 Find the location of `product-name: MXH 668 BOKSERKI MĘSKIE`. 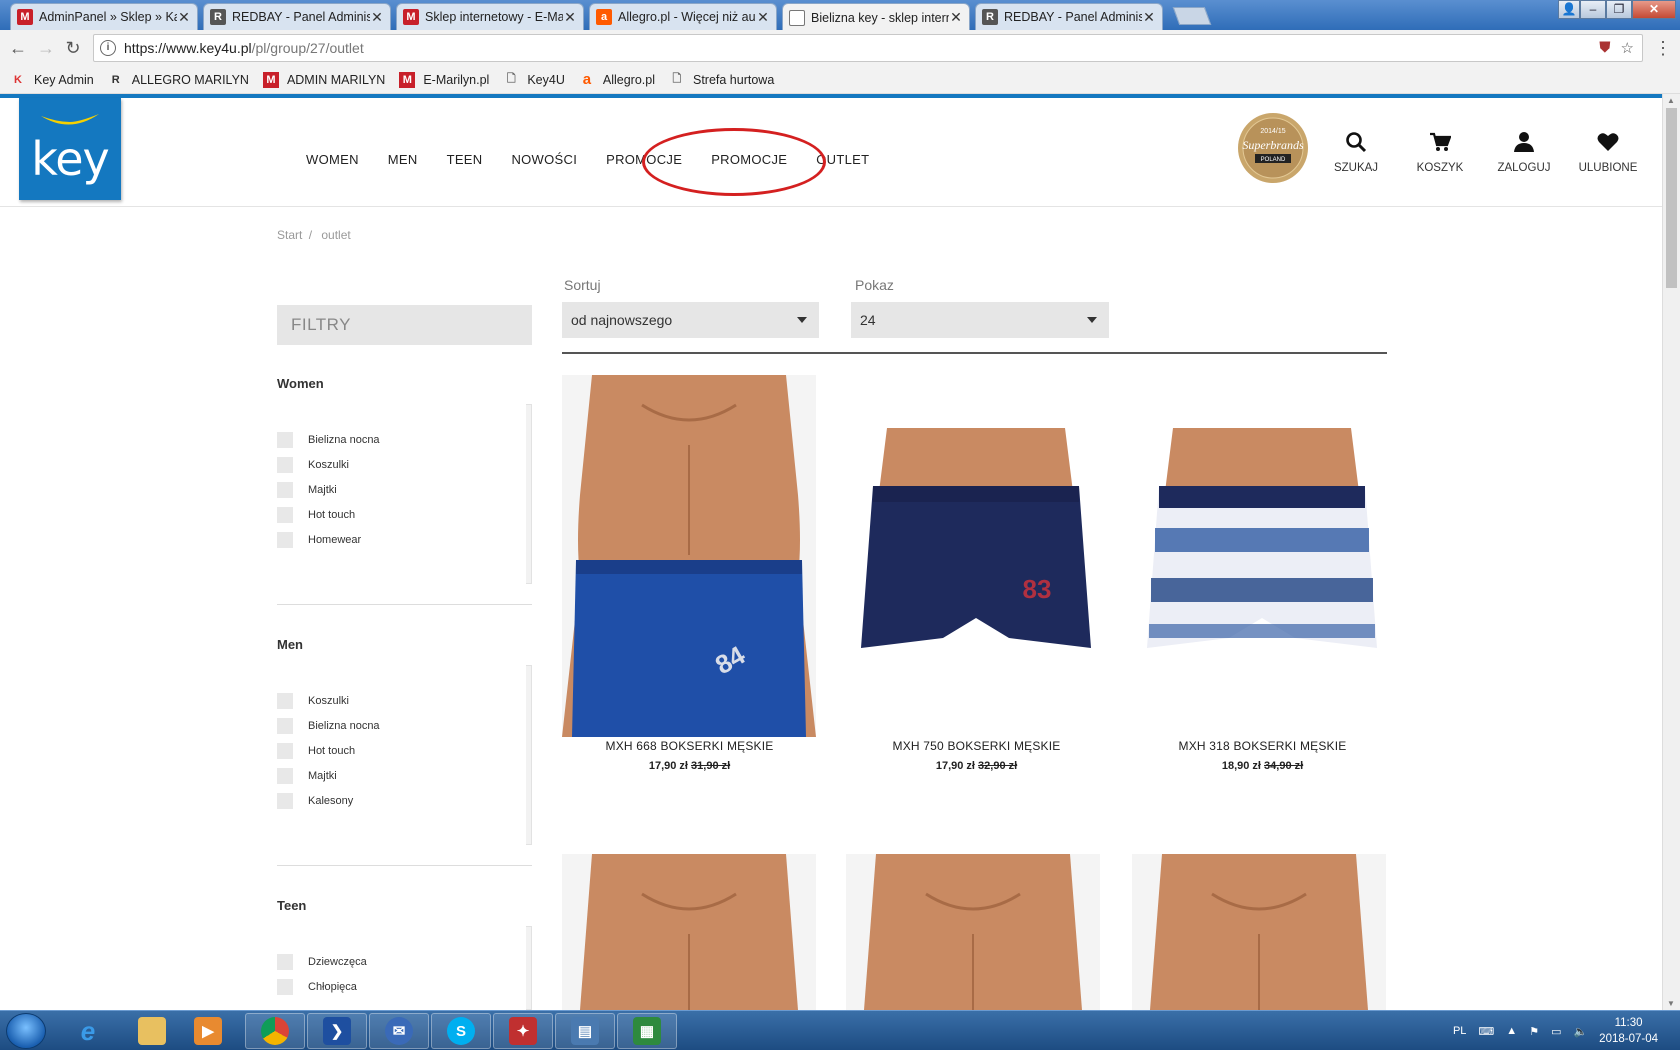

product-name: MXH 668 BOKSERKI MĘSKIE is located at coordinates (689, 746).